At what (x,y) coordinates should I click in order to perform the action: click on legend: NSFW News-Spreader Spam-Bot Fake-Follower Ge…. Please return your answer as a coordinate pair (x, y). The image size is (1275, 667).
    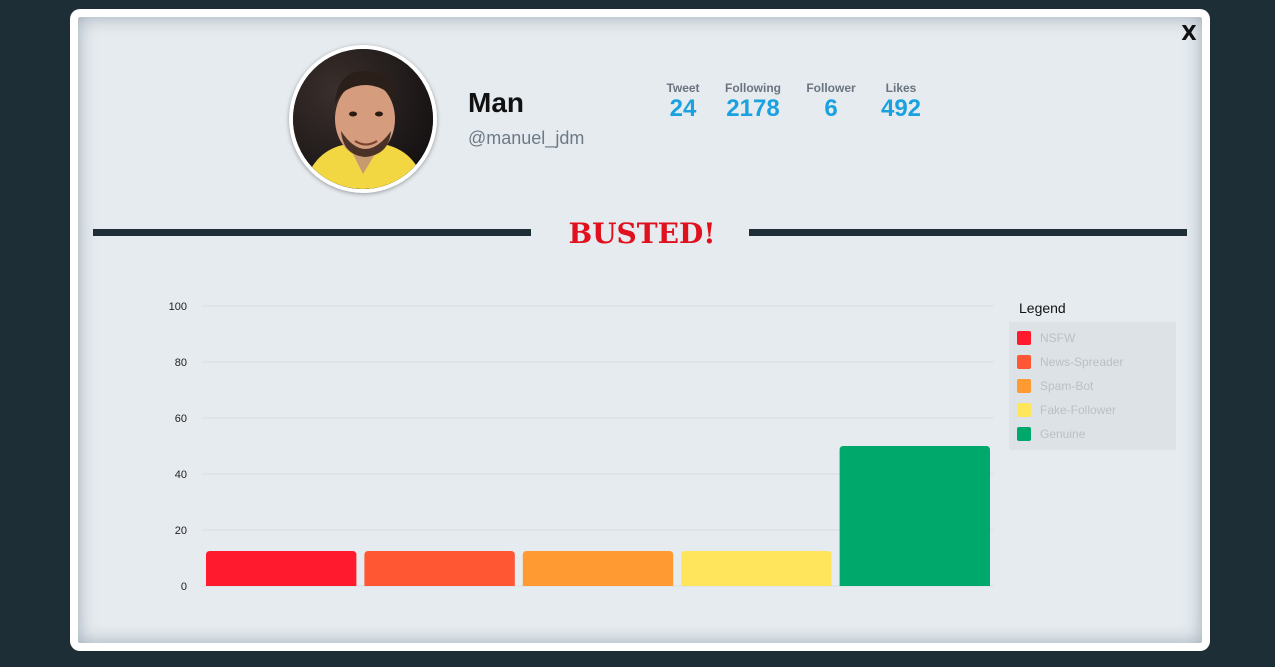
    Looking at the image, I should click on (1092, 386).